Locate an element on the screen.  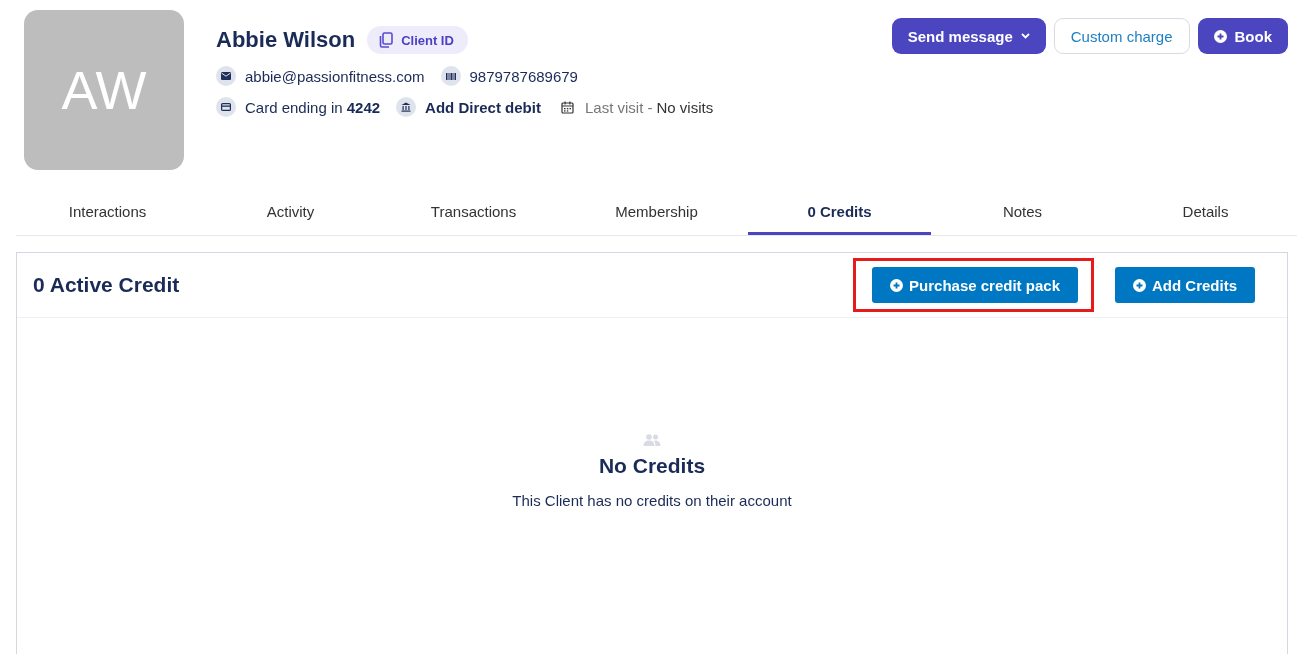
tab: Membership is located at coordinates (656, 212).